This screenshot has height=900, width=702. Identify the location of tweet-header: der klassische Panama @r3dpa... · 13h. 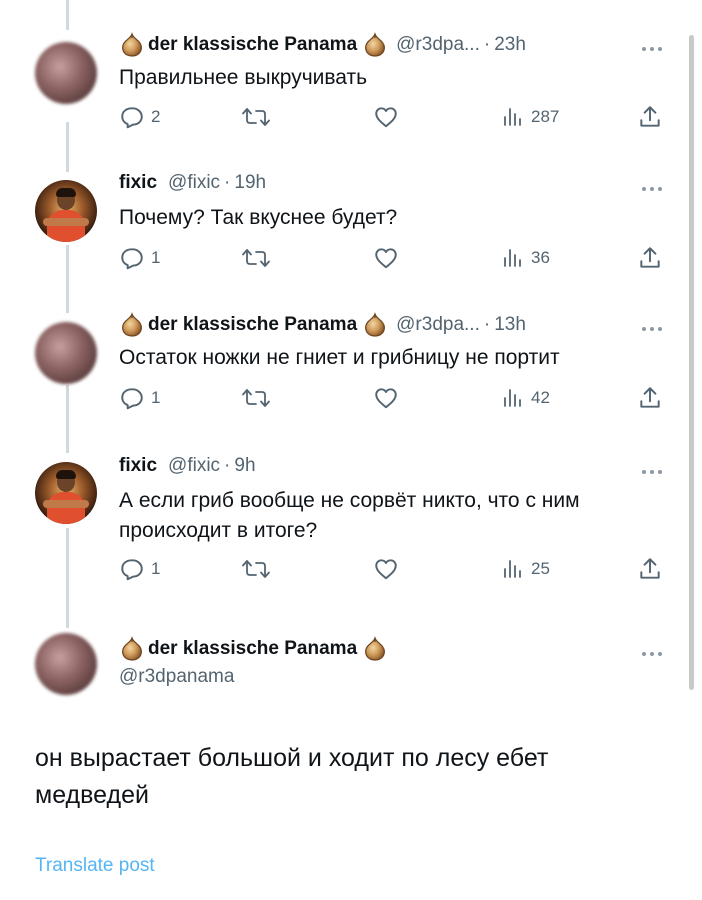
(322, 325).